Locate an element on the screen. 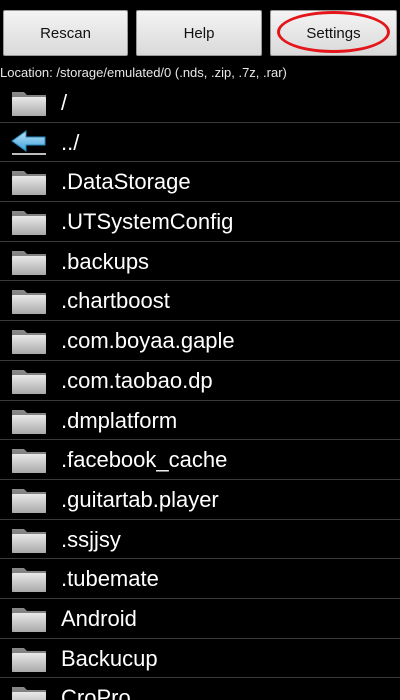 This screenshot has width=400, height=700. file-name: .com.boyaa.gaple is located at coordinates (148, 341).